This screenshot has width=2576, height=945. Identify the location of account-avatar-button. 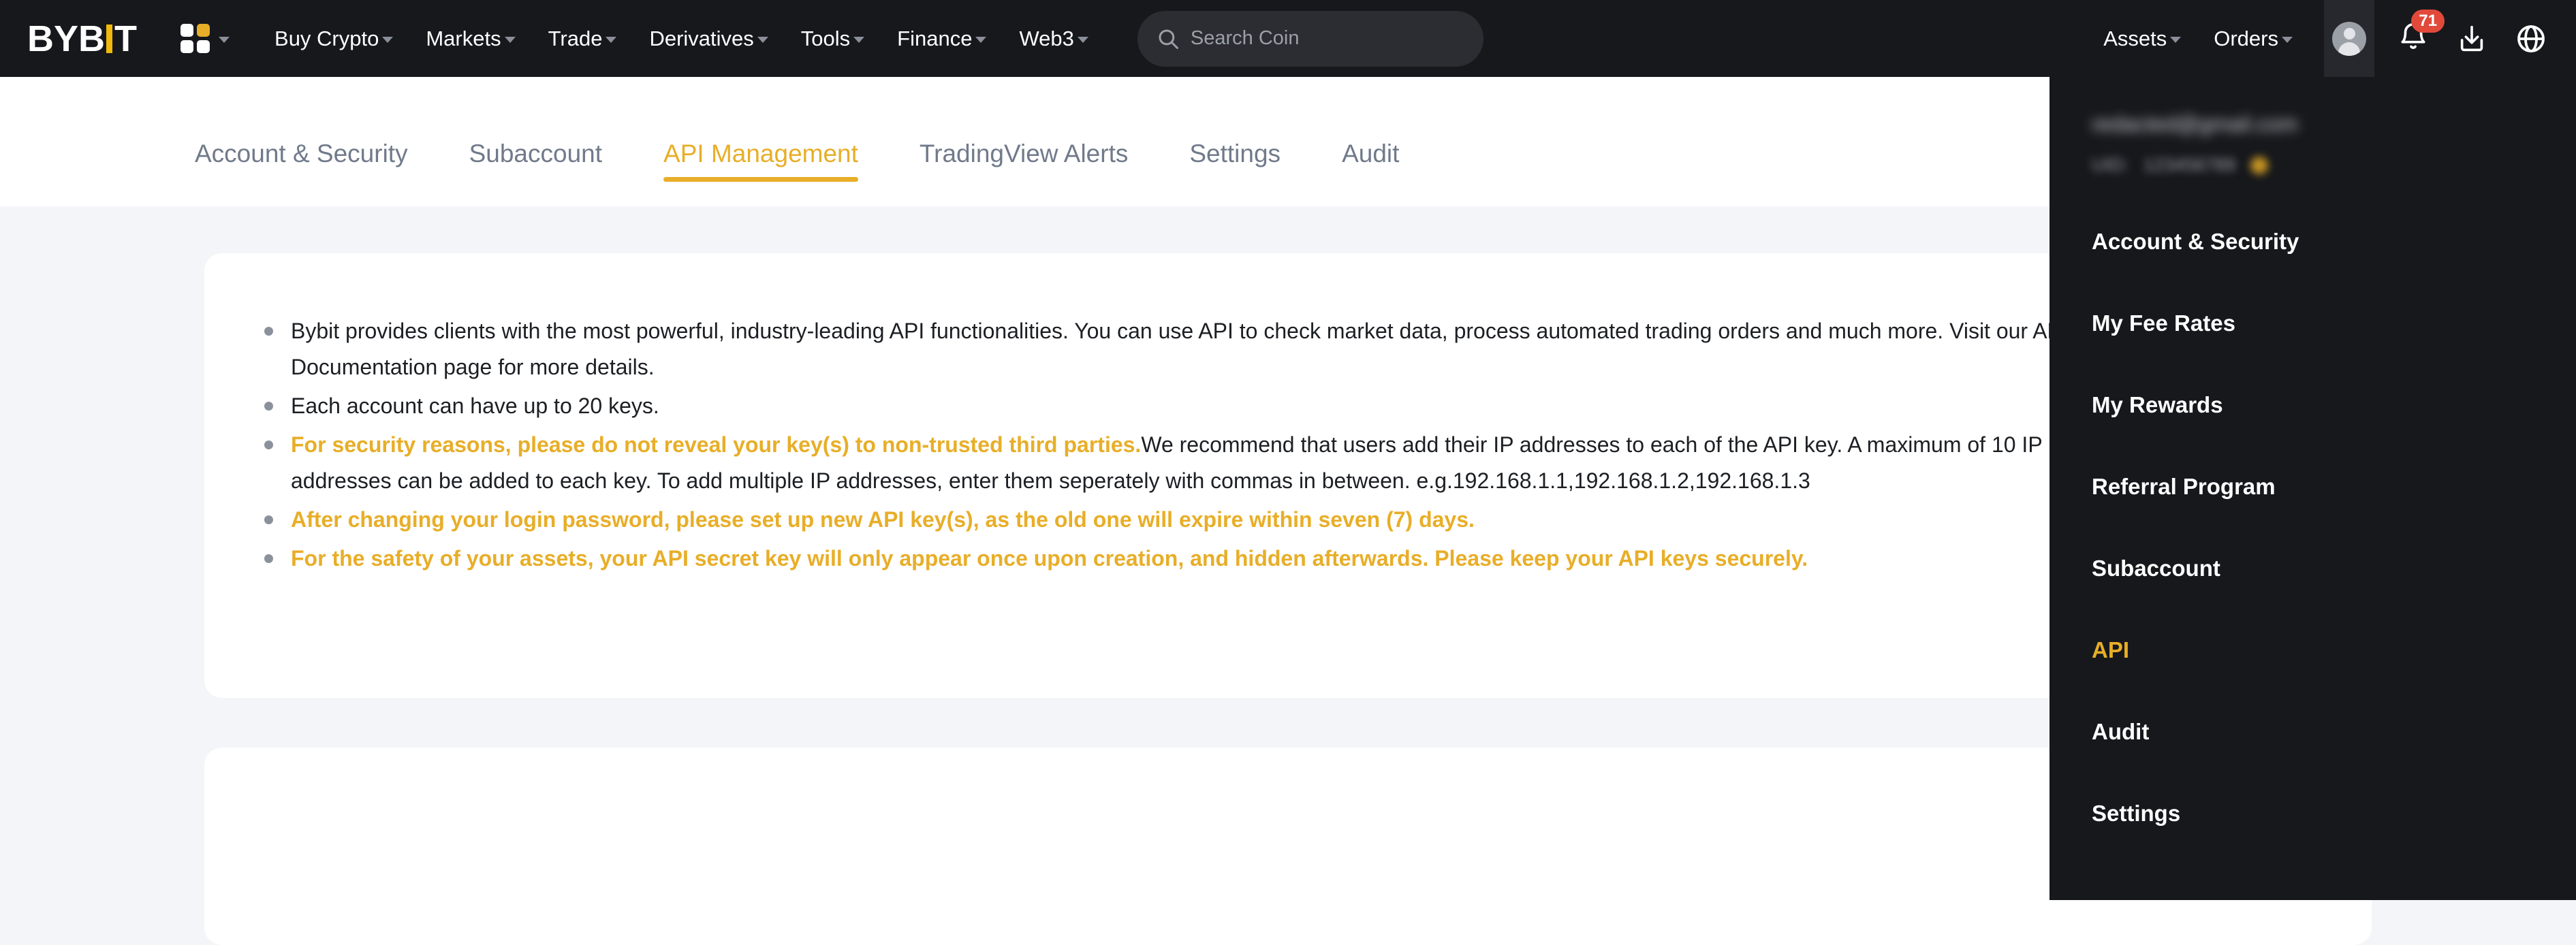
(2349, 38).